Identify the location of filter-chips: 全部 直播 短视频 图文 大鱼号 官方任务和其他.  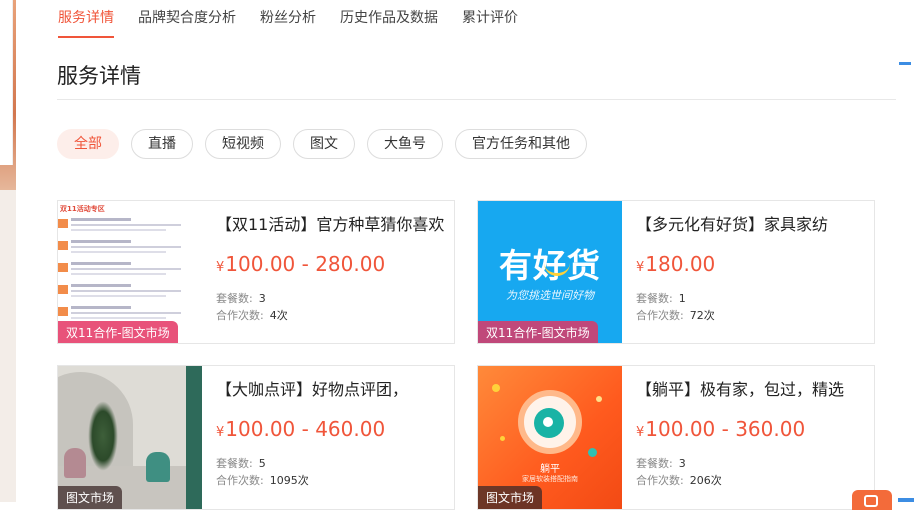
(322, 144).